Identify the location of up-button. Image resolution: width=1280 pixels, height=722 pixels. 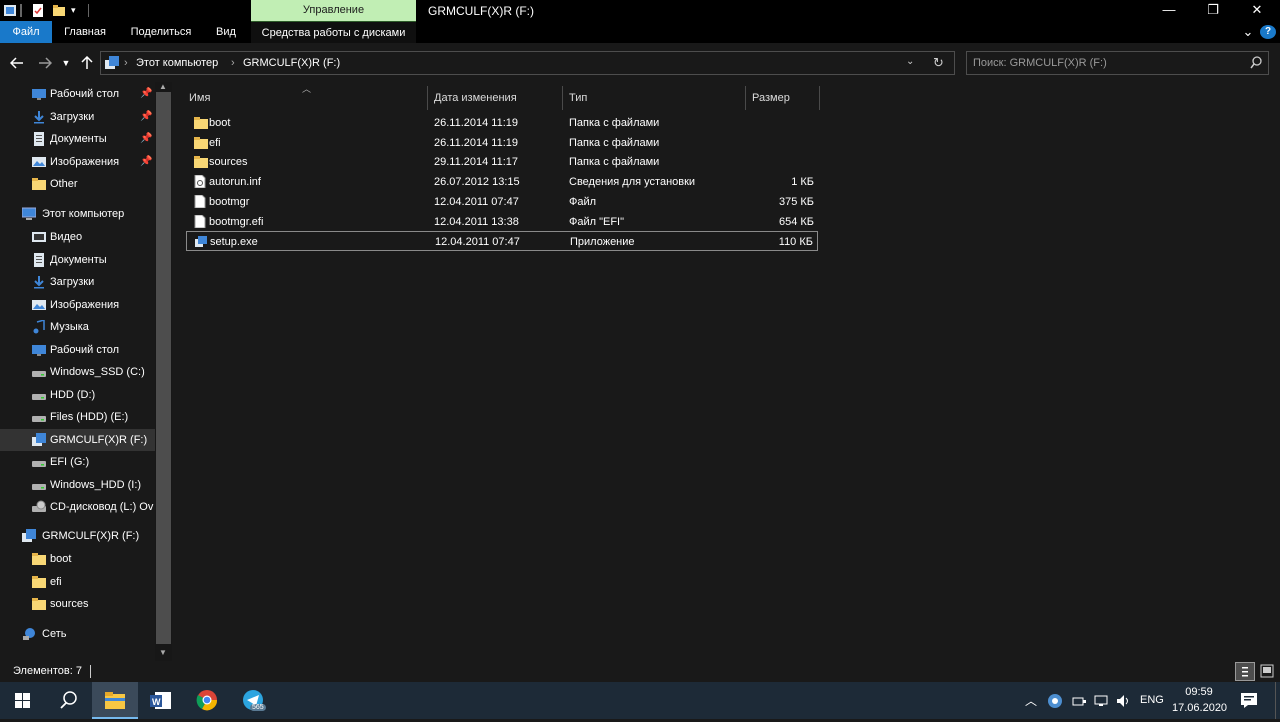
(87, 63).